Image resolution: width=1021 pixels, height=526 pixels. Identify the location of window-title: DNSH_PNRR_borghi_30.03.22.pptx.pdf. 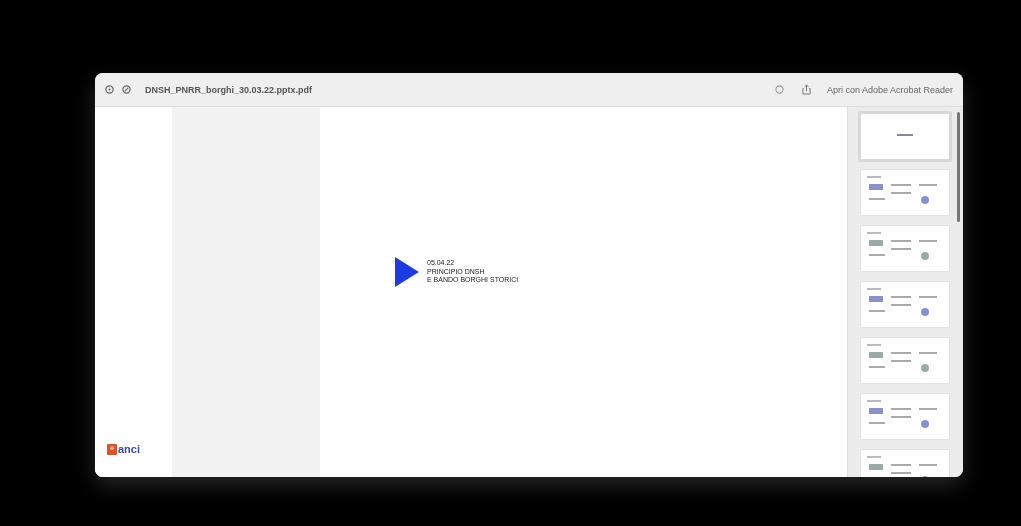
(229, 89).